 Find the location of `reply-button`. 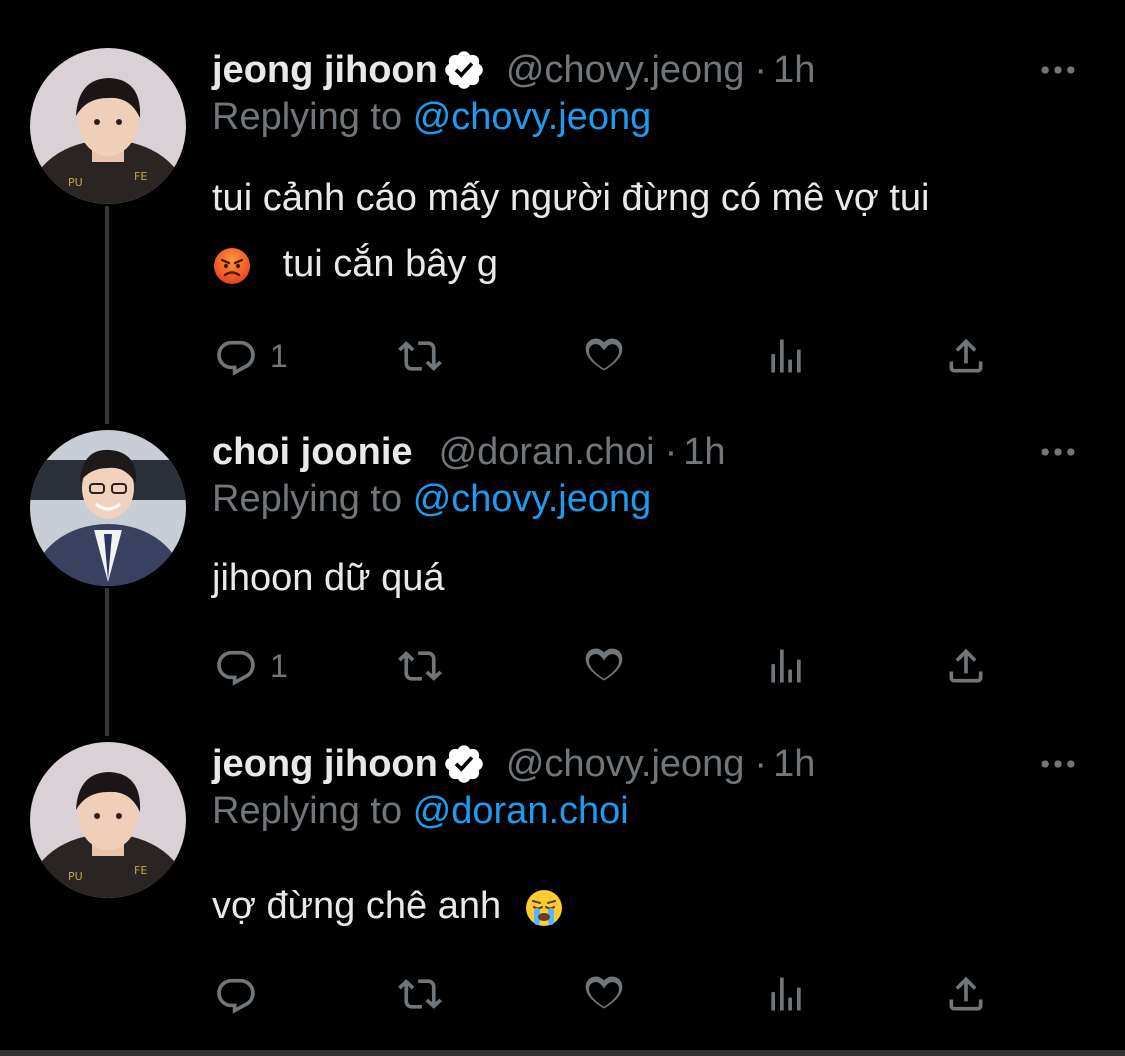

reply-button is located at coordinates (242, 994).